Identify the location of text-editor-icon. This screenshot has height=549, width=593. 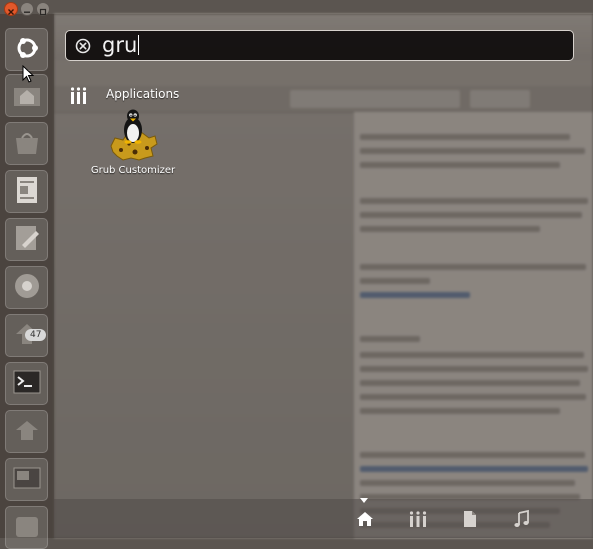
(27, 240).